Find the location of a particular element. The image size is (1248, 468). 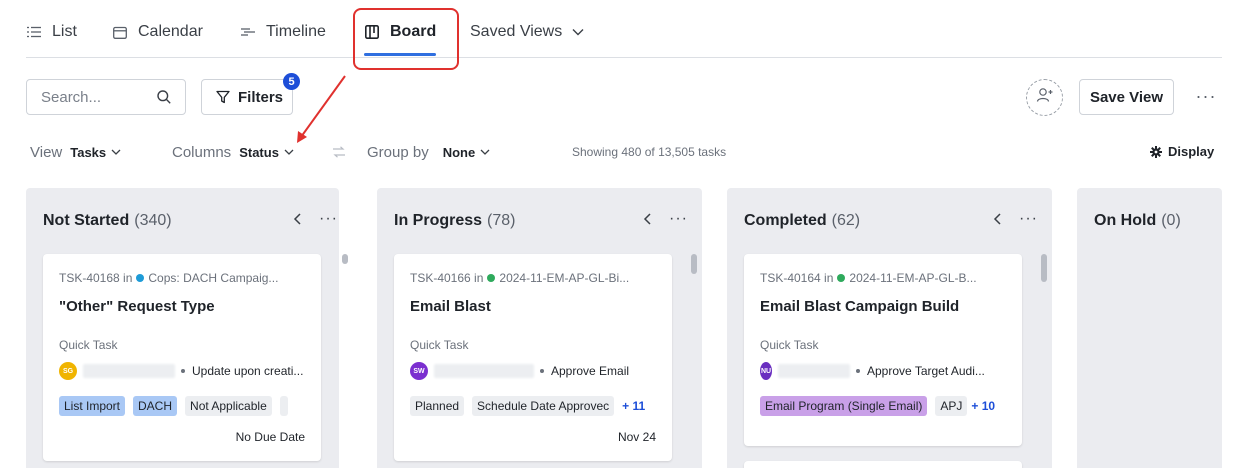

filters-button: Filters is located at coordinates (247, 97).